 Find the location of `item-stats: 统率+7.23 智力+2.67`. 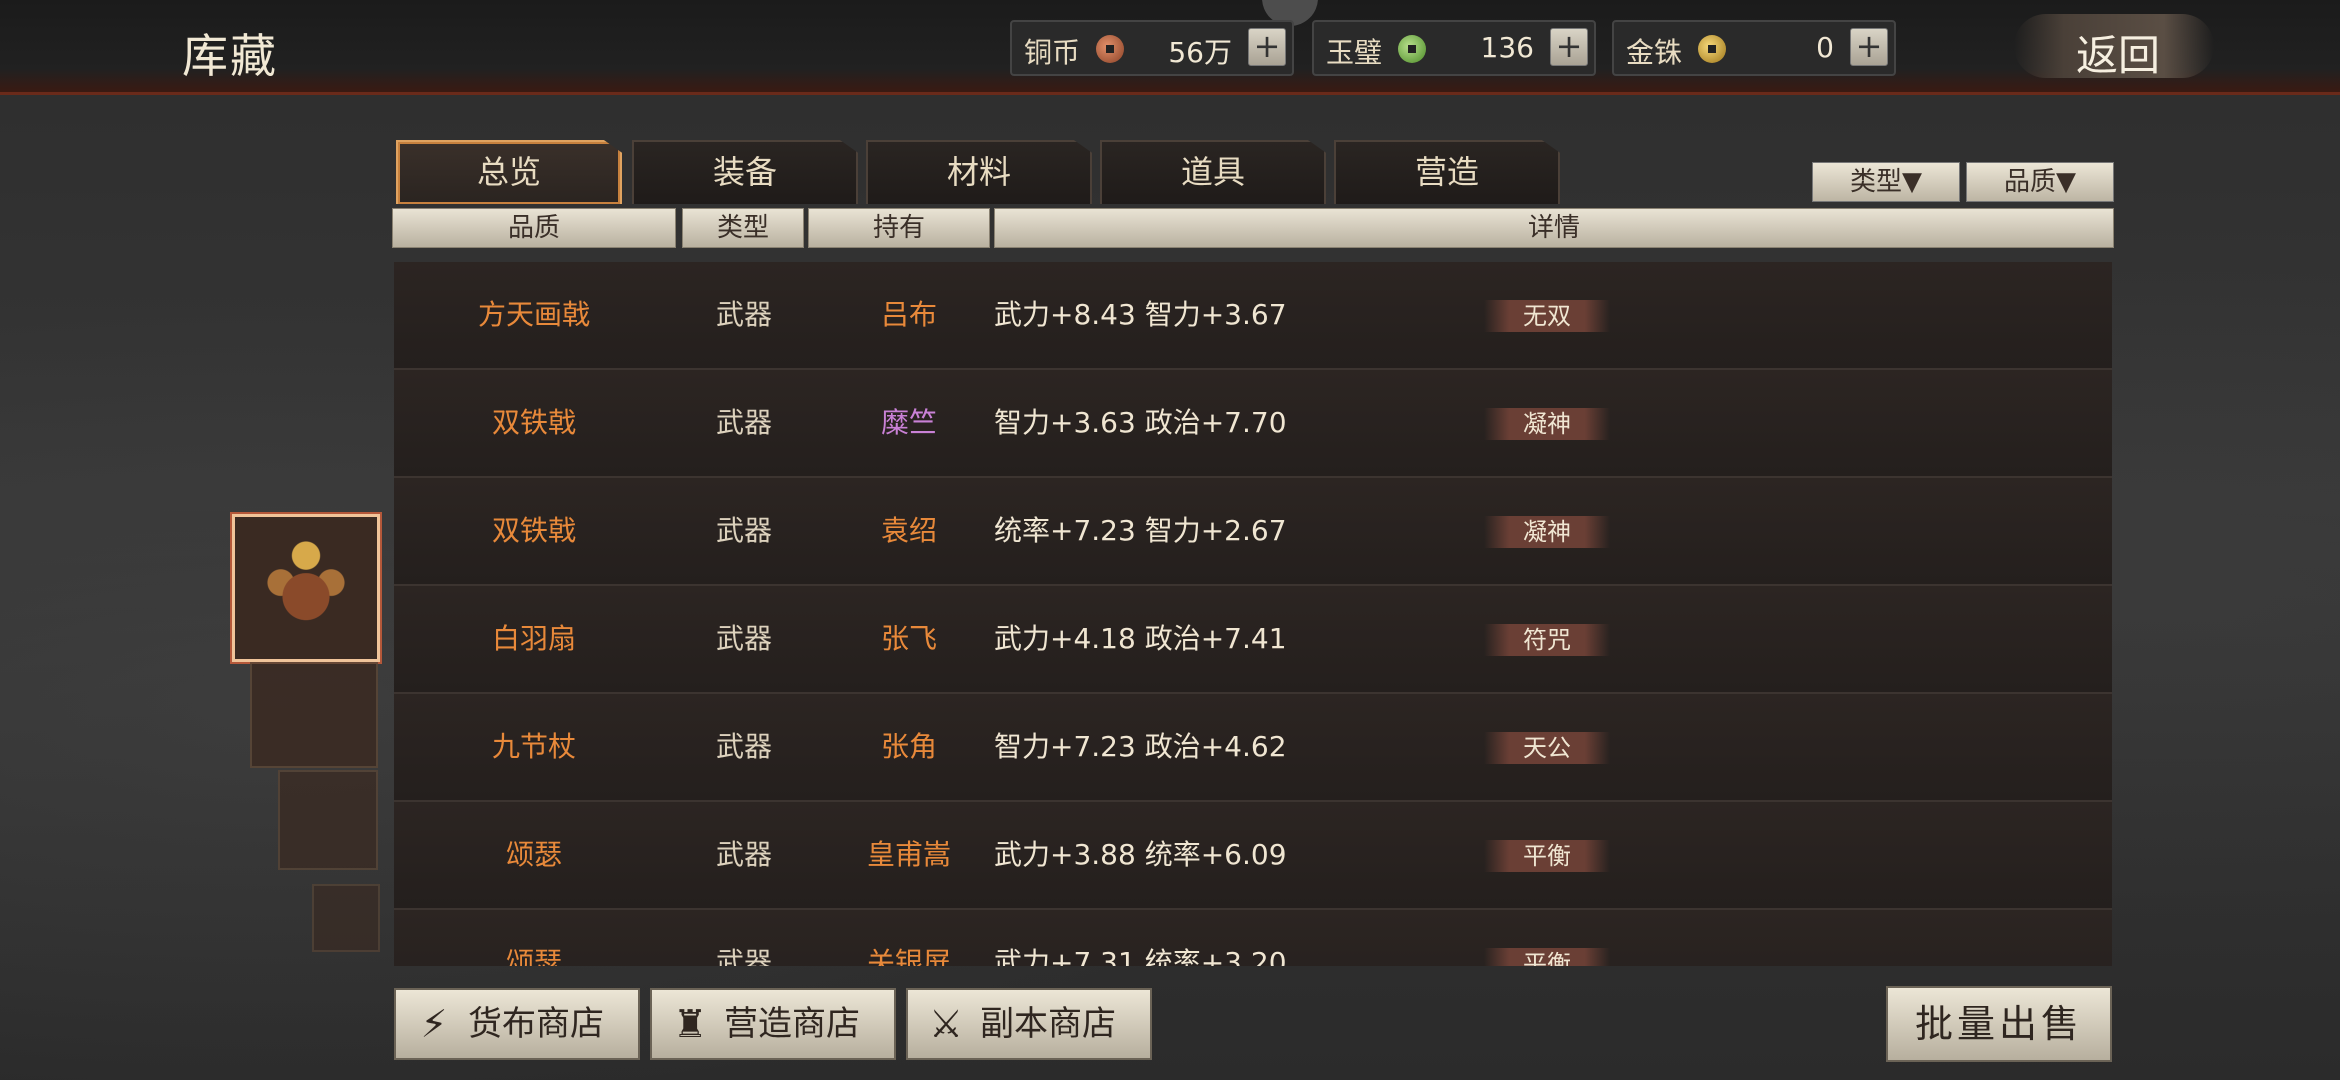

item-stats: 统率+7.23 智力+2.67 is located at coordinates (1140, 530).